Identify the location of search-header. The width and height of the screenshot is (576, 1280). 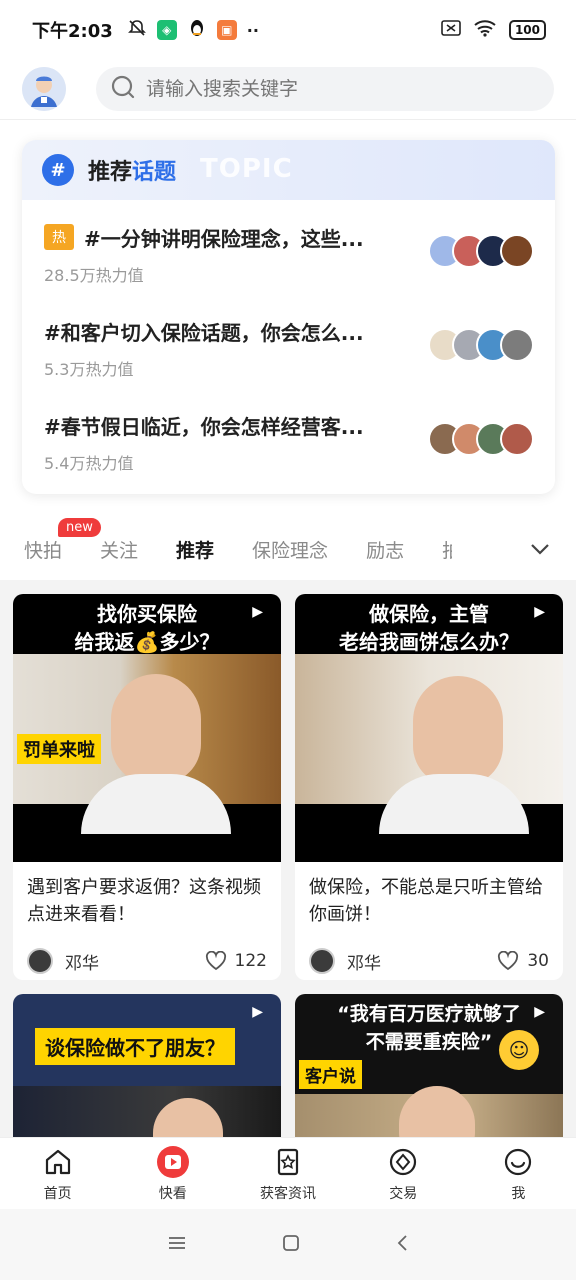
(288, 89).